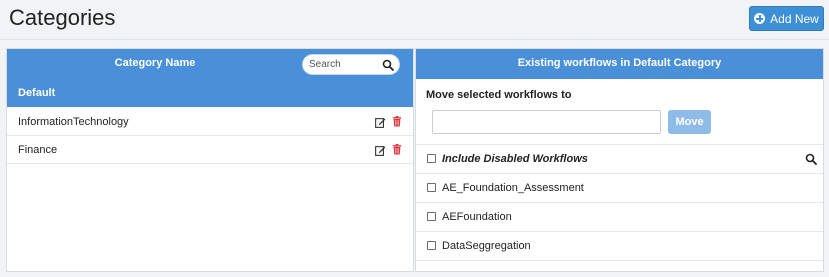  I want to click on category-search-box, so click(351, 64).